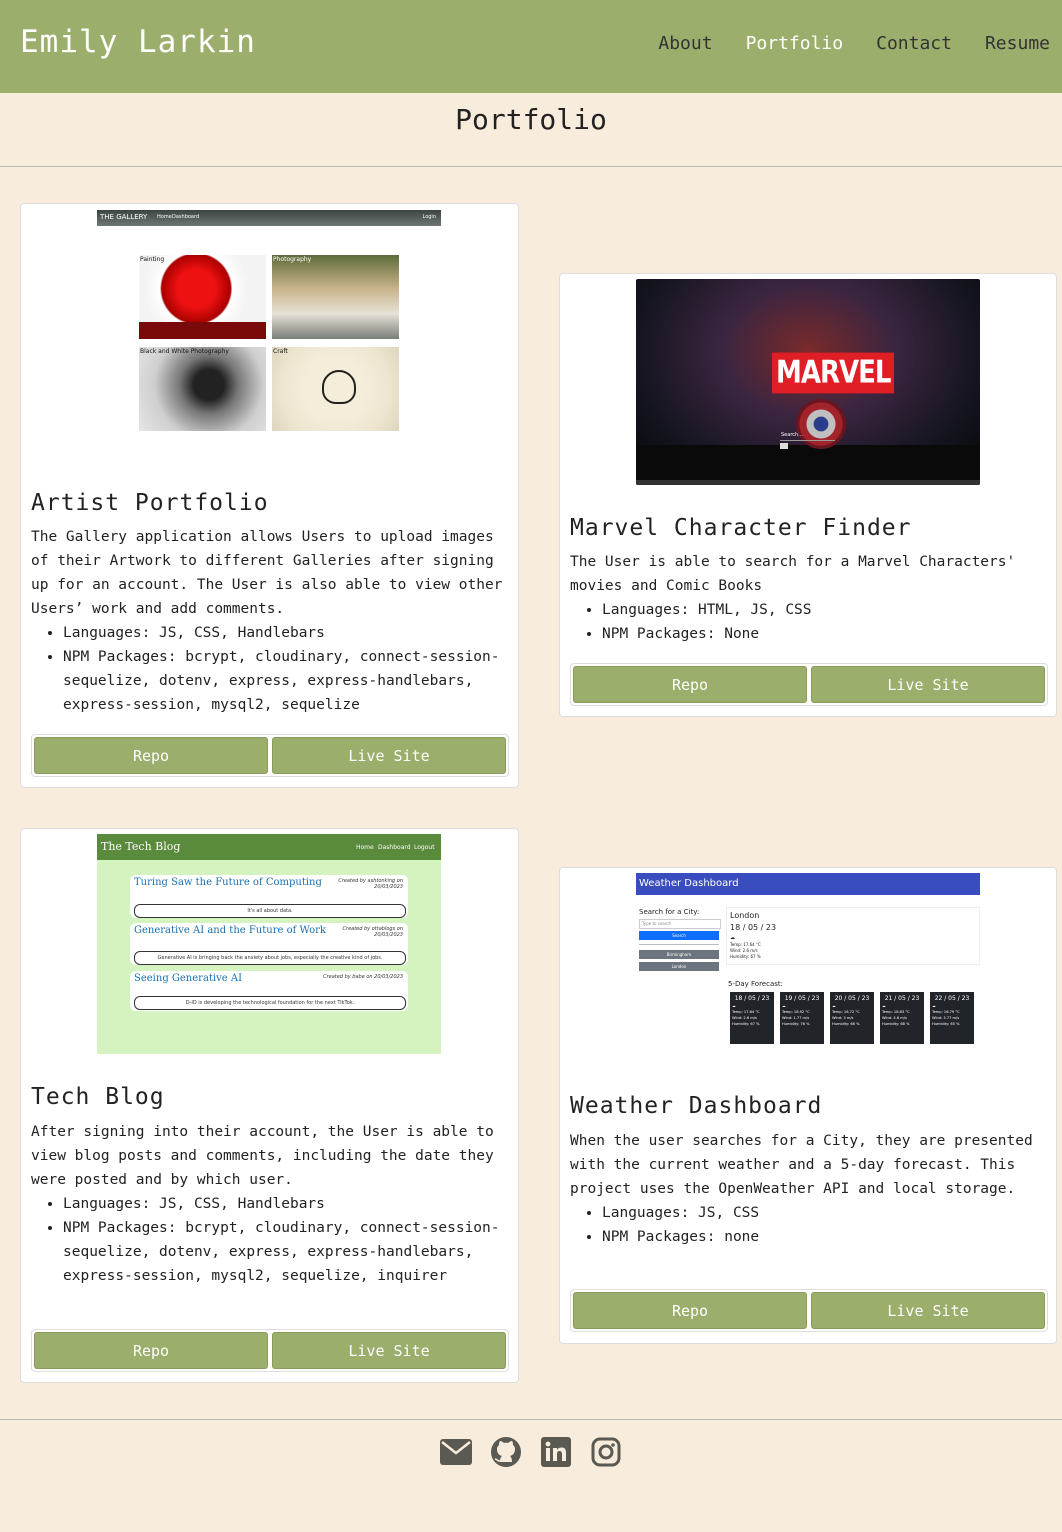 This screenshot has width=1062, height=1532. Describe the element at coordinates (1017, 43) in the screenshot. I see `nav-resume: Resume` at that location.